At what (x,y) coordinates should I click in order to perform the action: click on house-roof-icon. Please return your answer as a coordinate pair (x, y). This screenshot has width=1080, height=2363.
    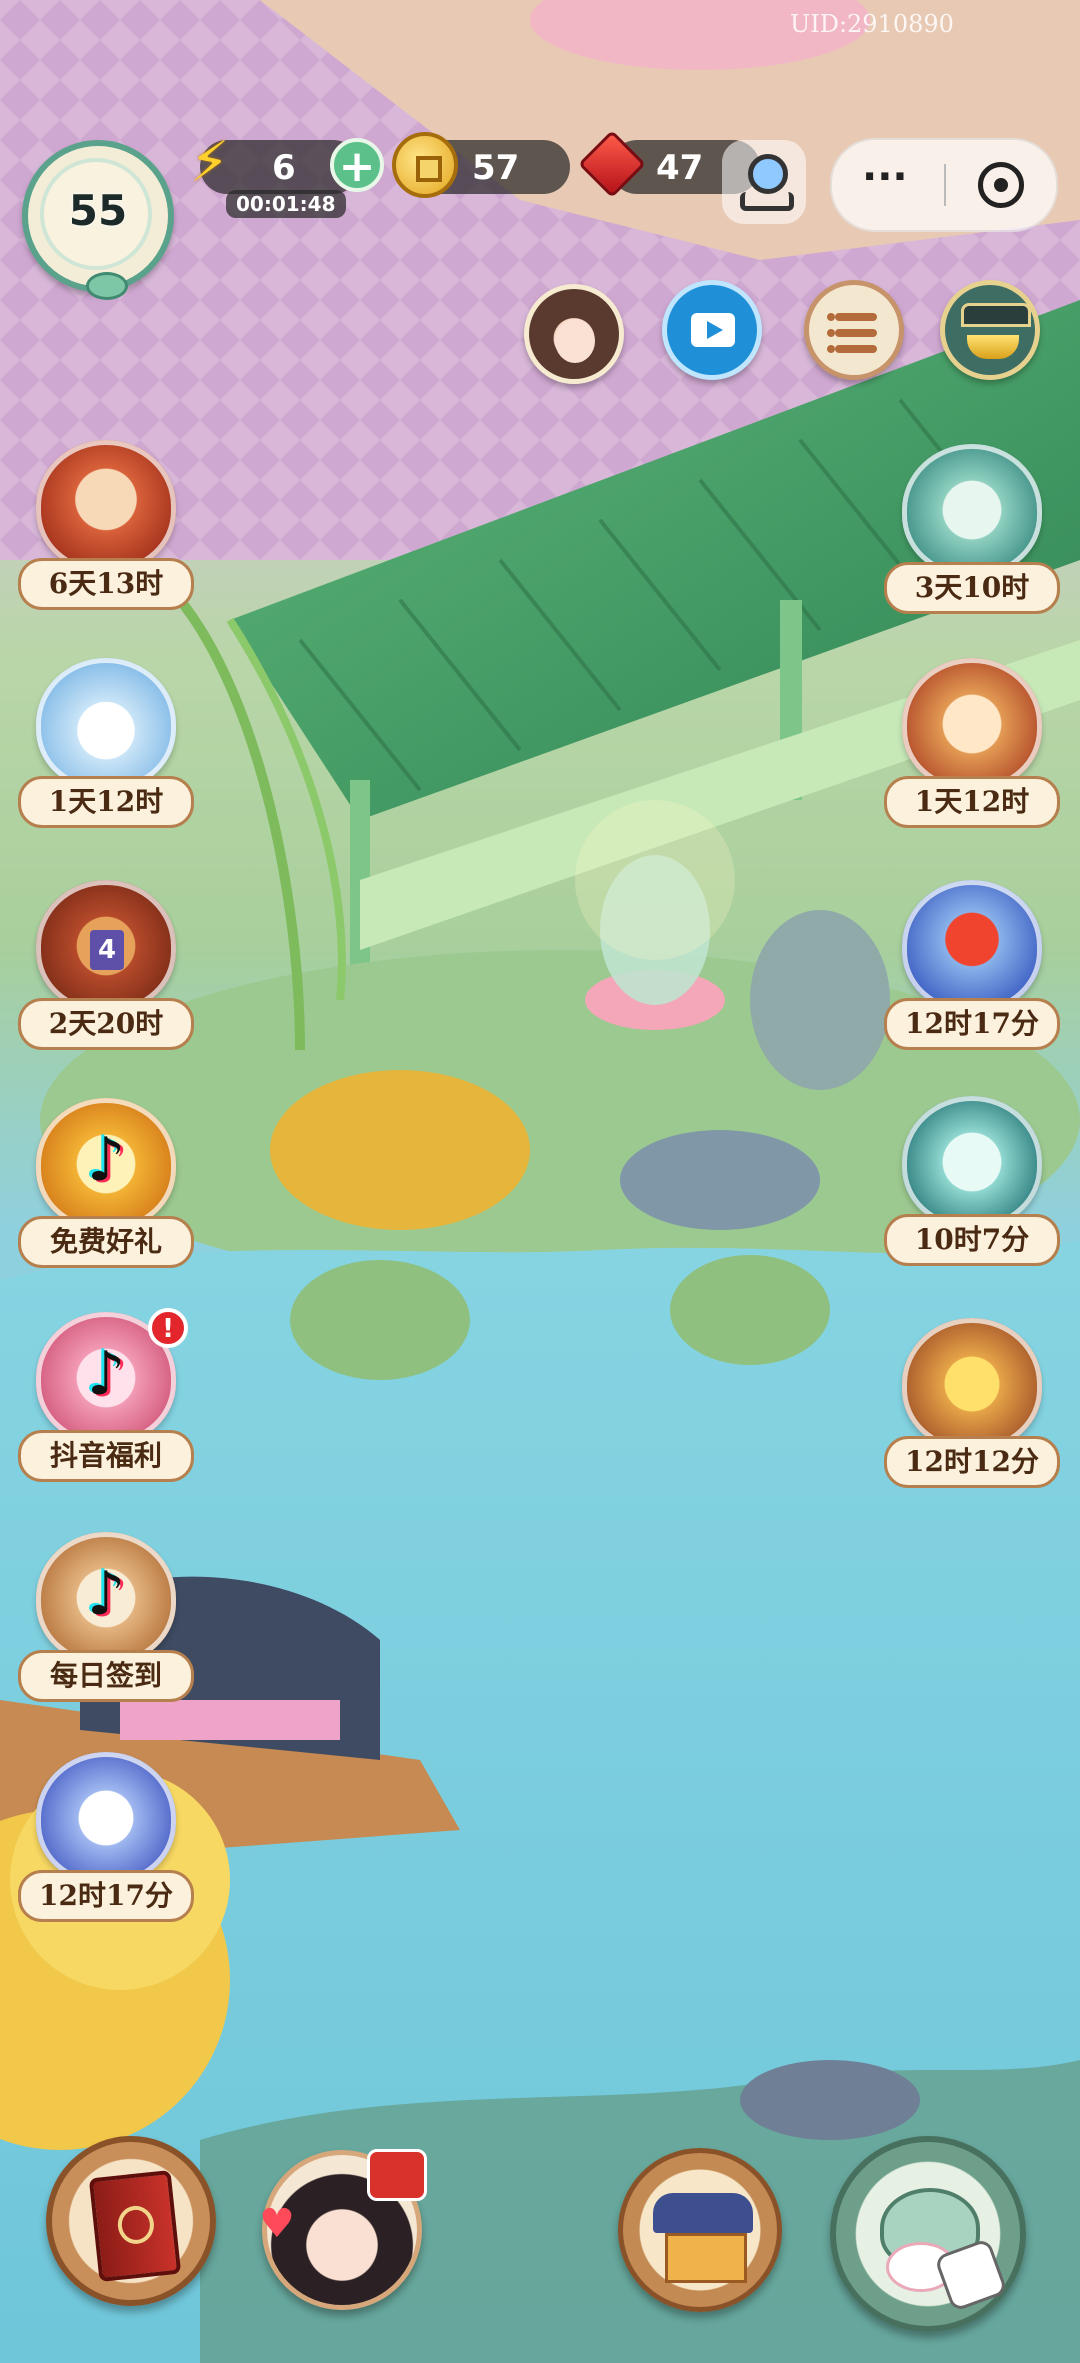
    Looking at the image, I should click on (703, 2213).